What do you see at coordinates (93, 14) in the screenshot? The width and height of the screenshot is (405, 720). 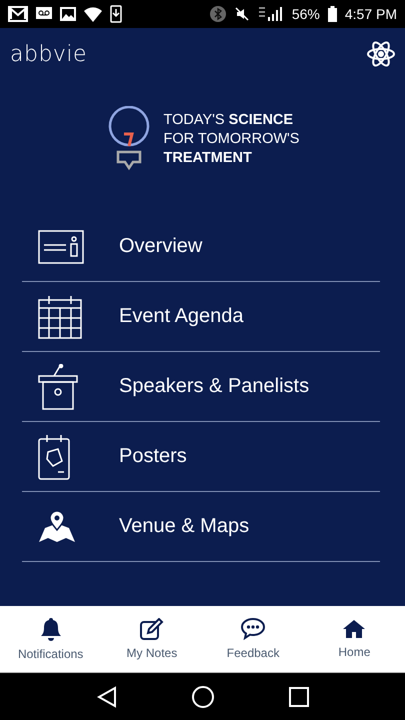 I see `wifi-icon` at bounding box center [93, 14].